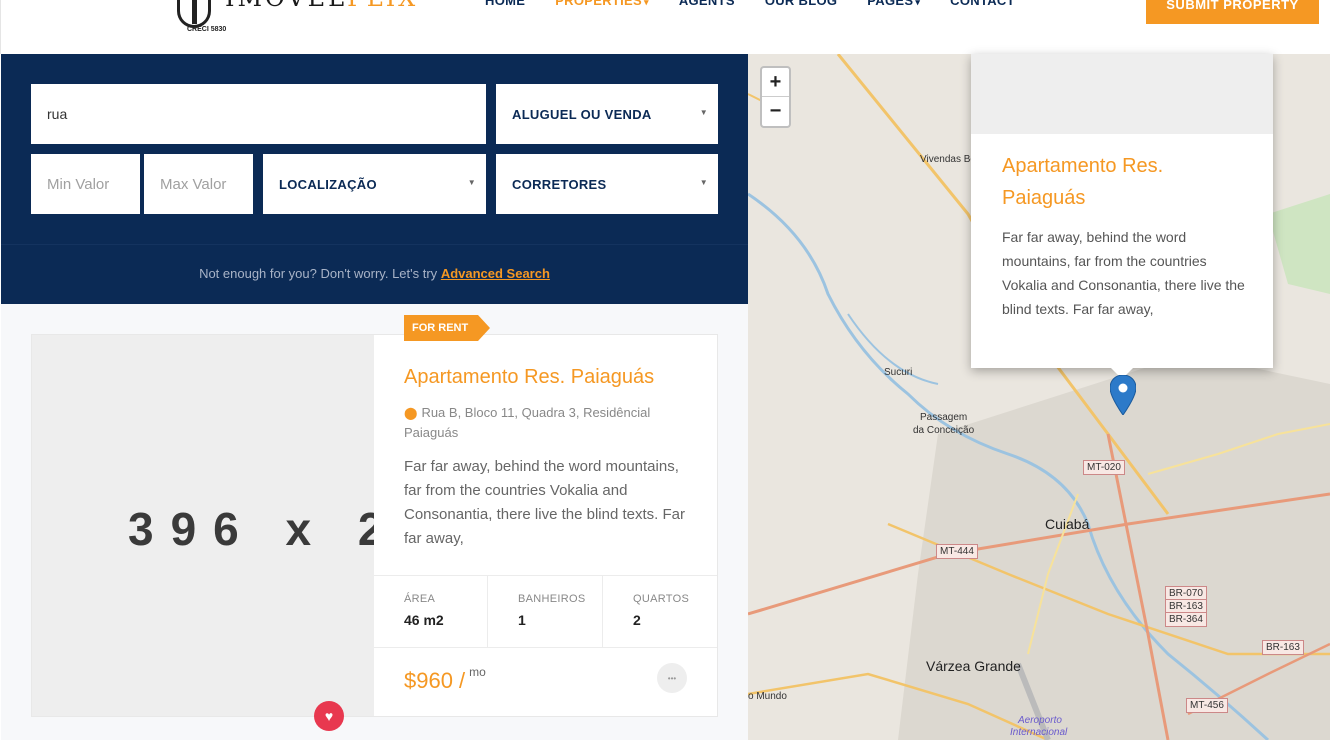 This screenshot has width=1330, height=740. I want to click on submit-property-button: SUBMIT PROPERTY, so click(1232, 12).